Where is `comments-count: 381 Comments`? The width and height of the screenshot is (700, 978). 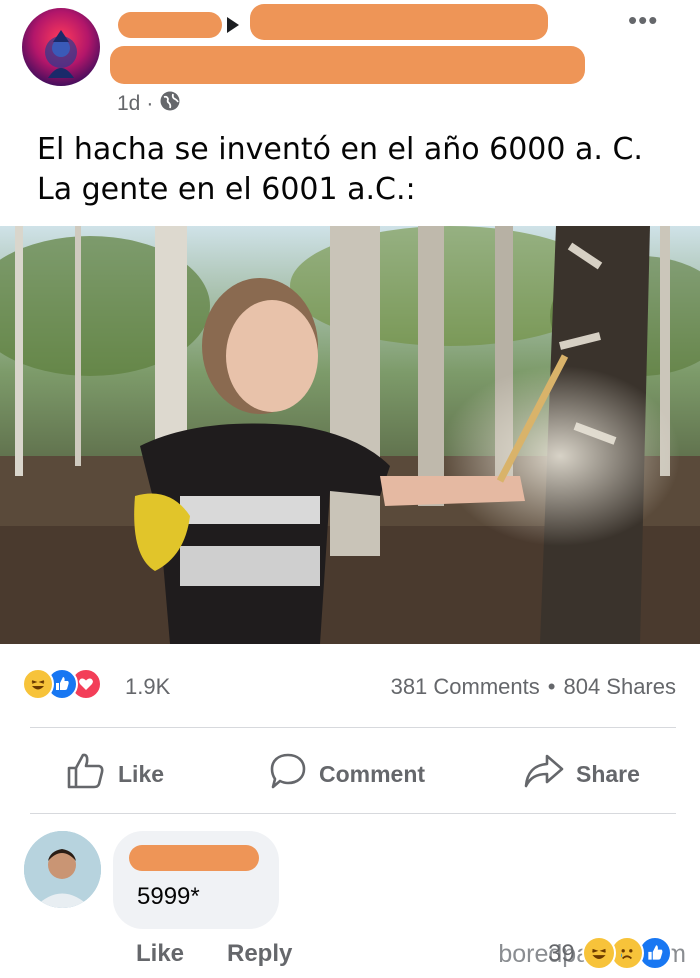 comments-count: 381 Comments is located at coordinates (465, 687).